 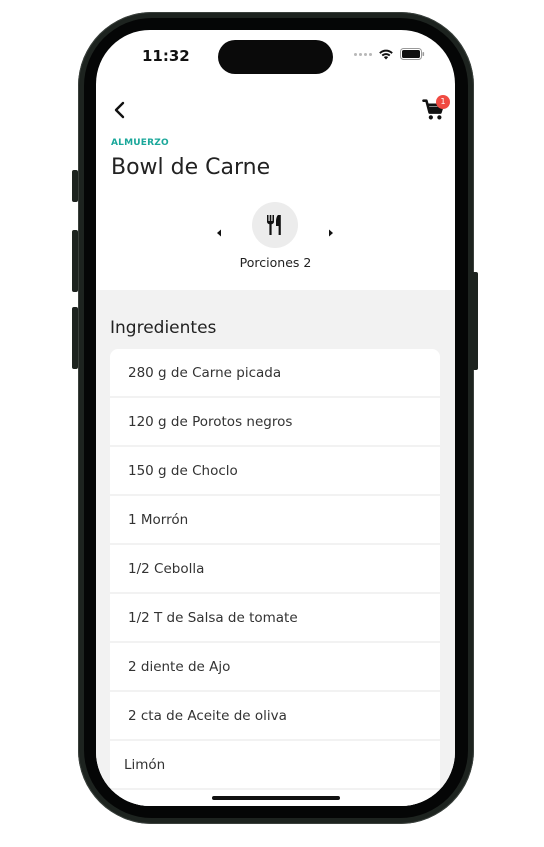 What do you see at coordinates (120, 110) in the screenshot?
I see `back-arrow-icon` at bounding box center [120, 110].